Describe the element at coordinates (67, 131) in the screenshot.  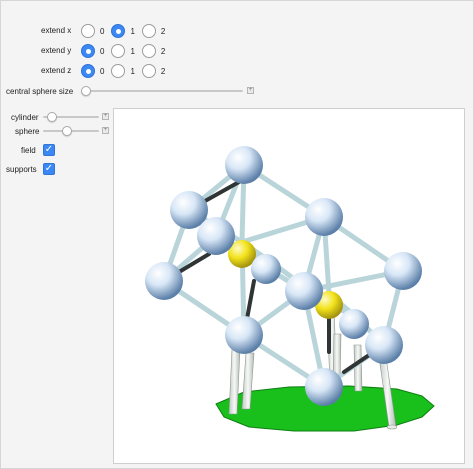
I see `sphere-slider-thumb` at that location.